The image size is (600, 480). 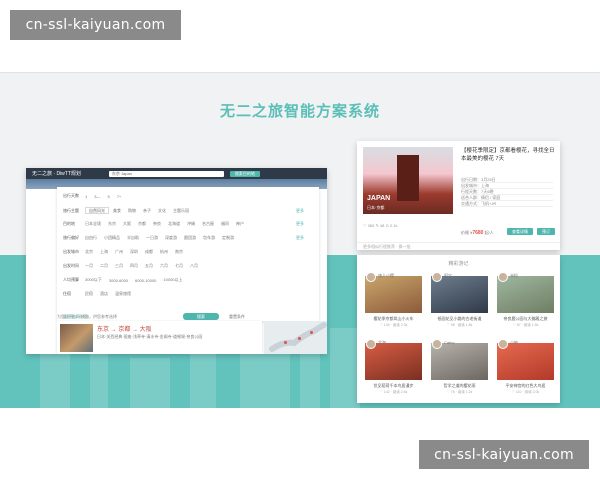 What do you see at coordinates (164, 252) in the screenshot?
I see `filter-option: 杭州` at bounding box center [164, 252].